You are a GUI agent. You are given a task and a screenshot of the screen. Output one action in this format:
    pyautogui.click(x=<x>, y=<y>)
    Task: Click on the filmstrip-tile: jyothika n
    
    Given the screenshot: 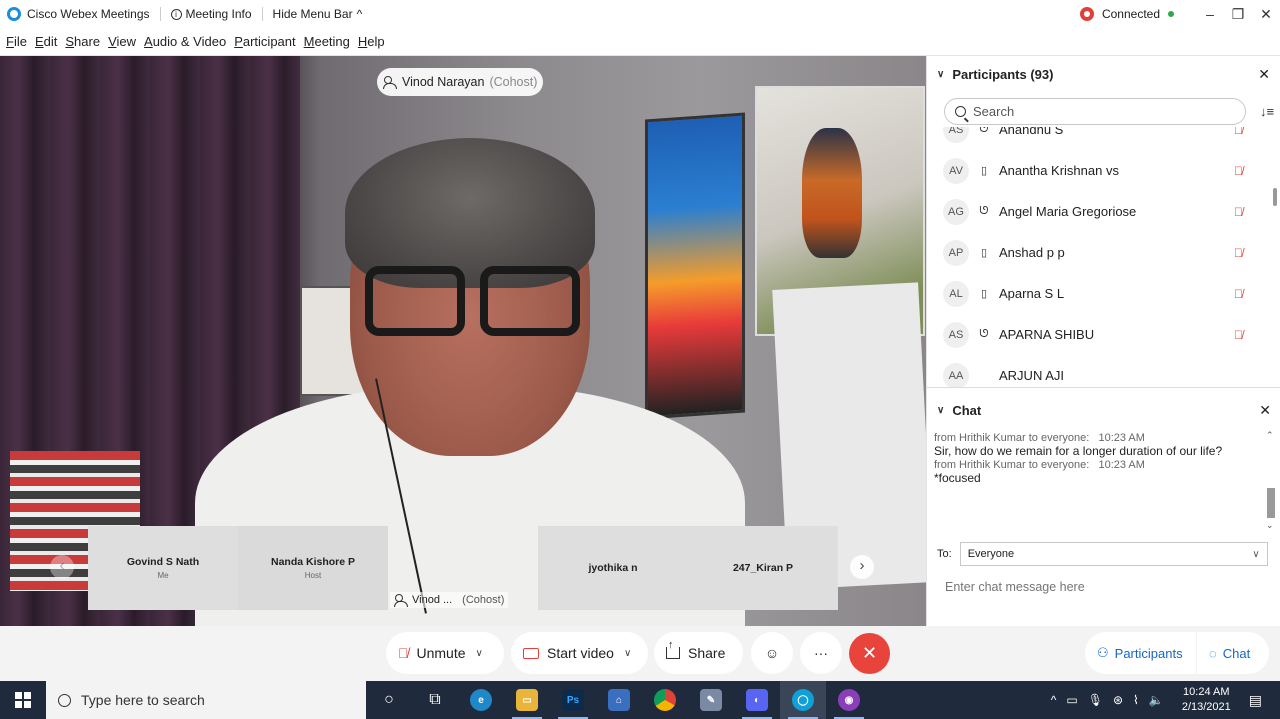 What is the action you would take?
    pyautogui.click(x=613, y=568)
    